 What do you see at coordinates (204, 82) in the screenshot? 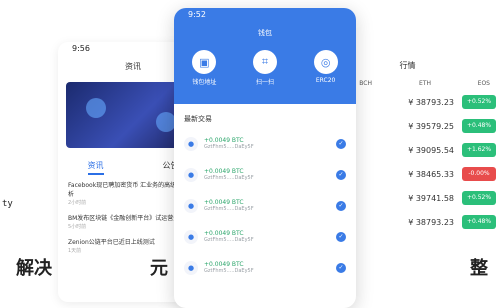
I see `action-label: 钱包地址` at bounding box center [204, 82].